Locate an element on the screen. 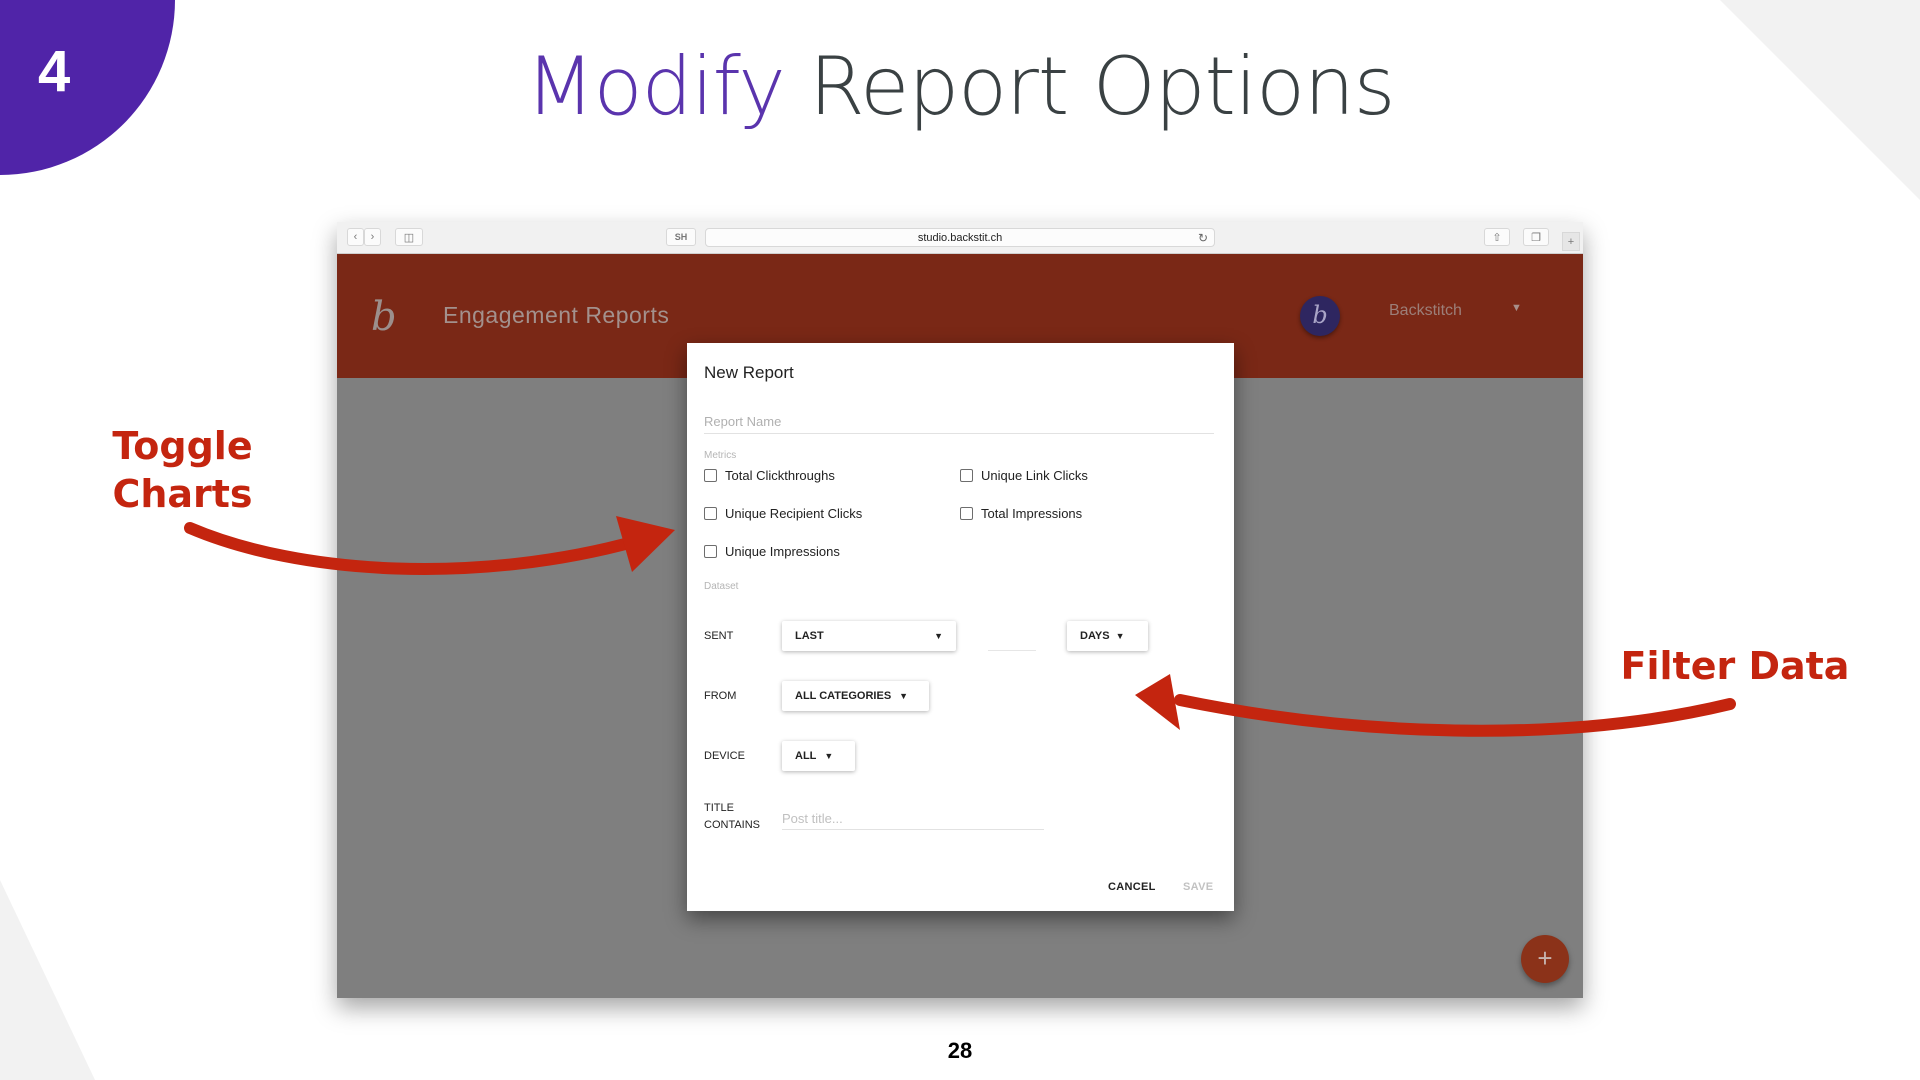 The height and width of the screenshot is (1080, 1920). annotation-toggle-charts-line1: Toggle is located at coordinates (182, 446).